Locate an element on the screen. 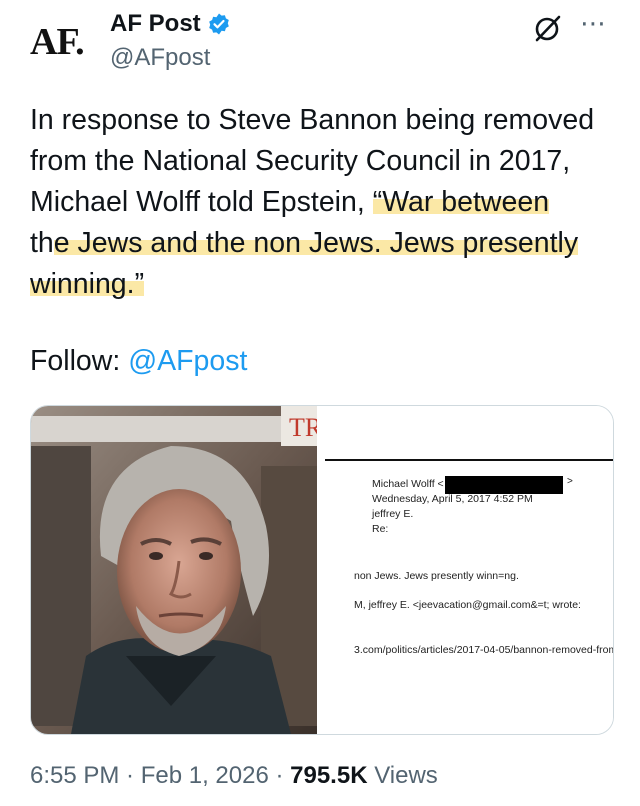  email-body: non Jews. Jews presently winn=ng. is located at coordinates (436, 576).